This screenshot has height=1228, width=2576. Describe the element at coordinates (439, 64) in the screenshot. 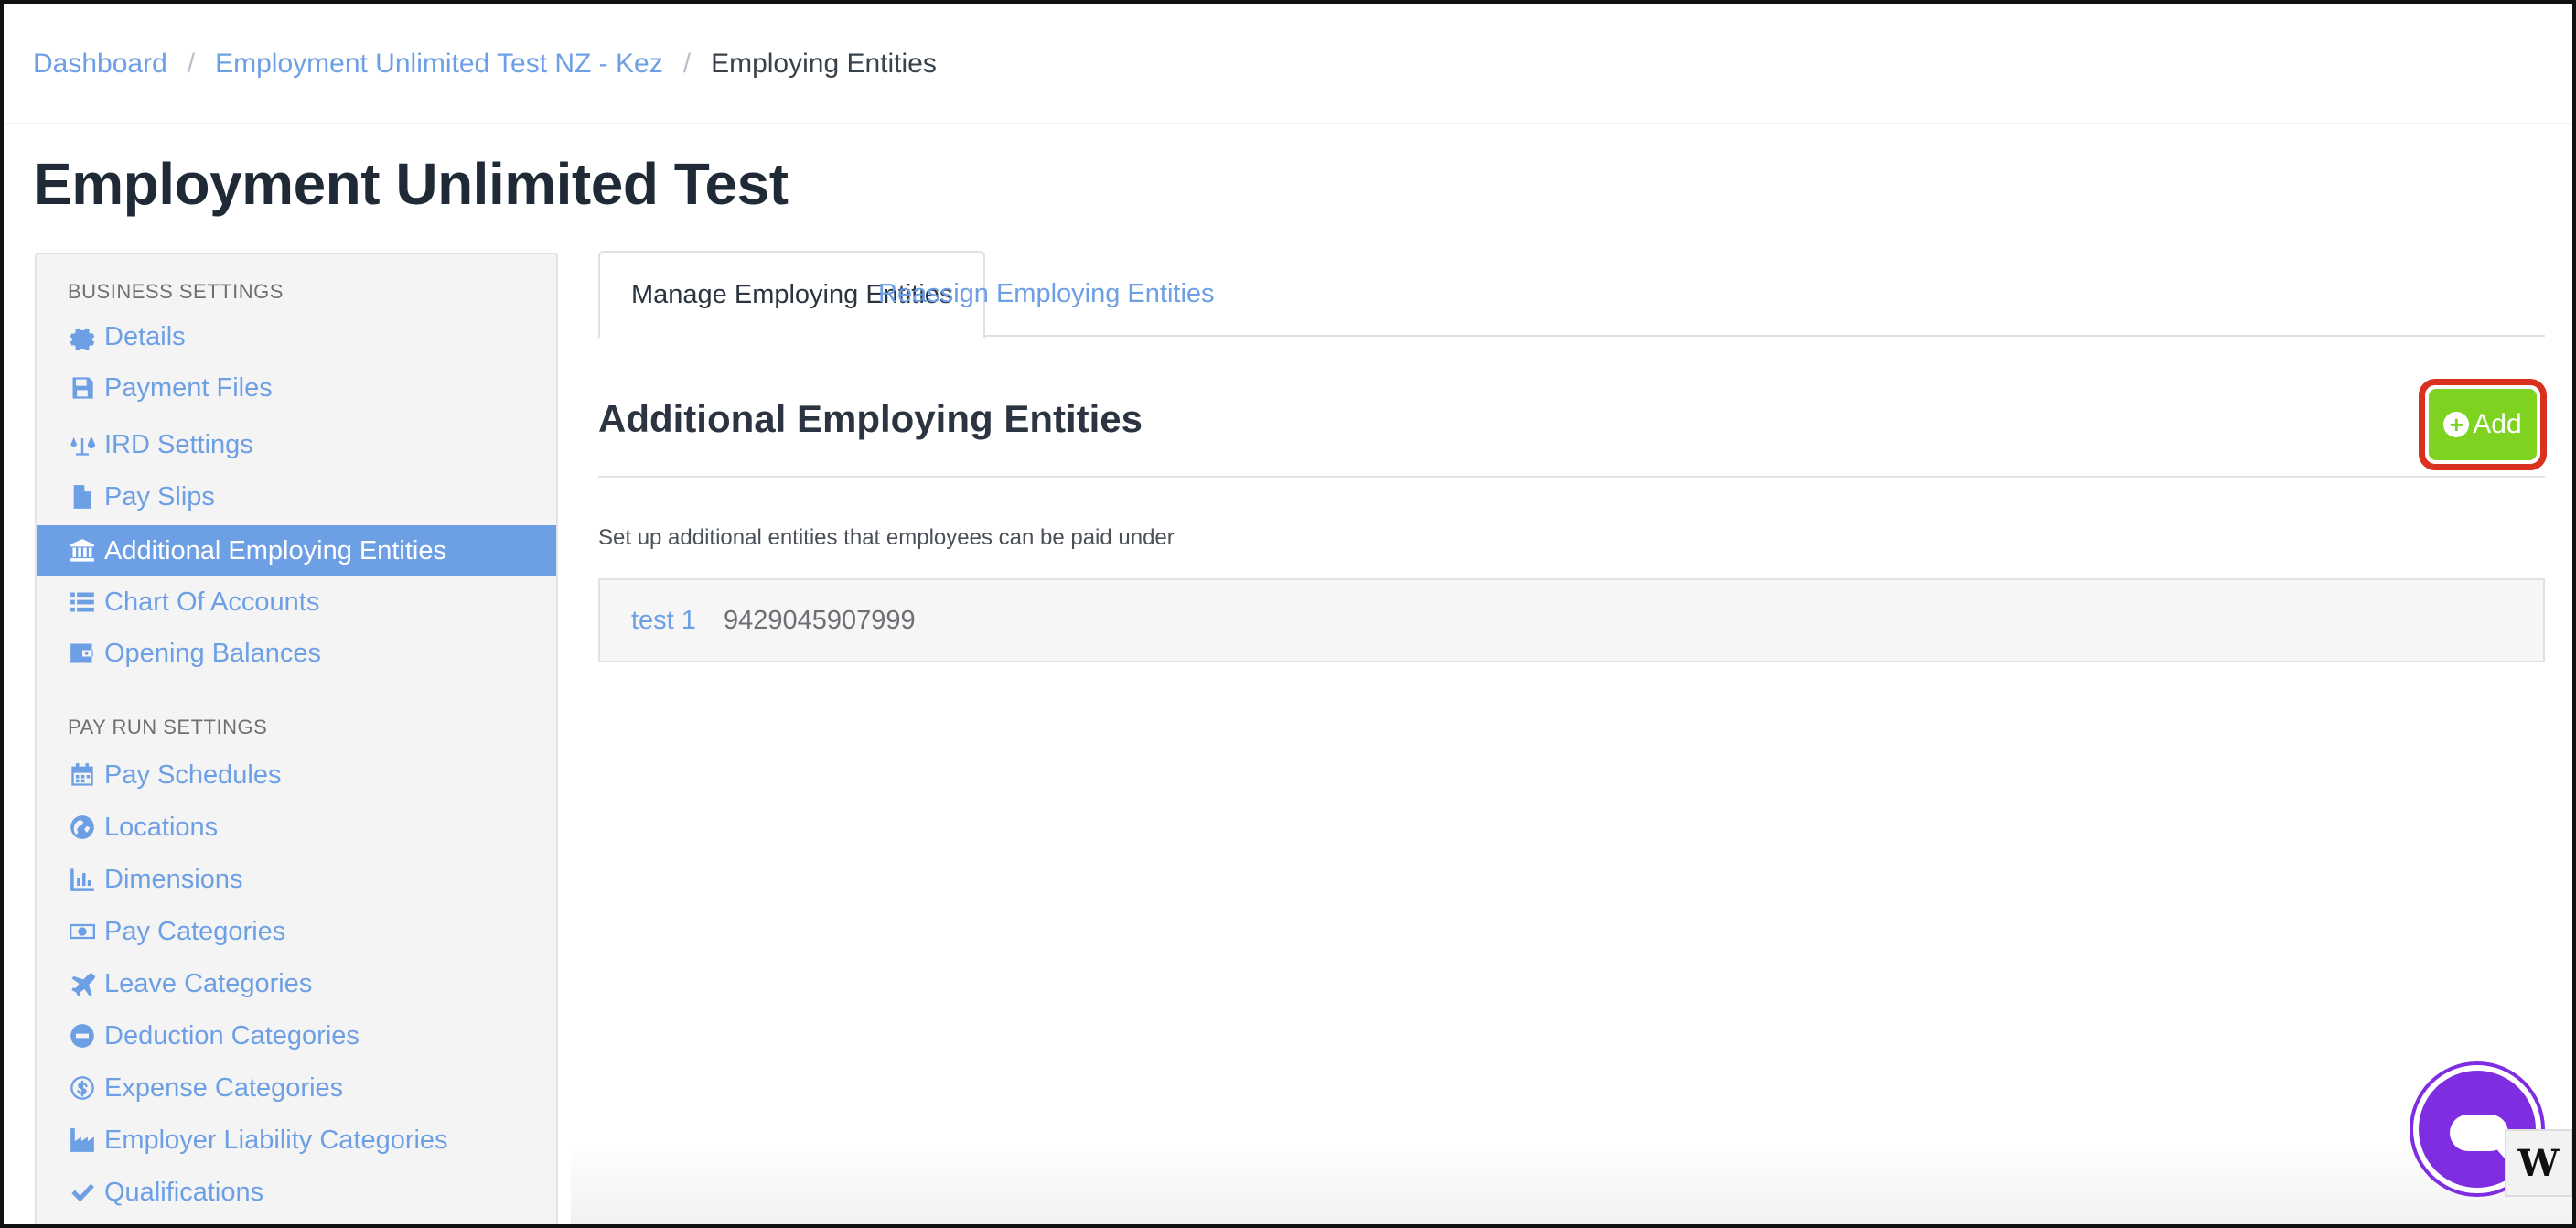

I see `breadcrumb-company-link: Employment Unlimited Test NZ - Kez` at that location.